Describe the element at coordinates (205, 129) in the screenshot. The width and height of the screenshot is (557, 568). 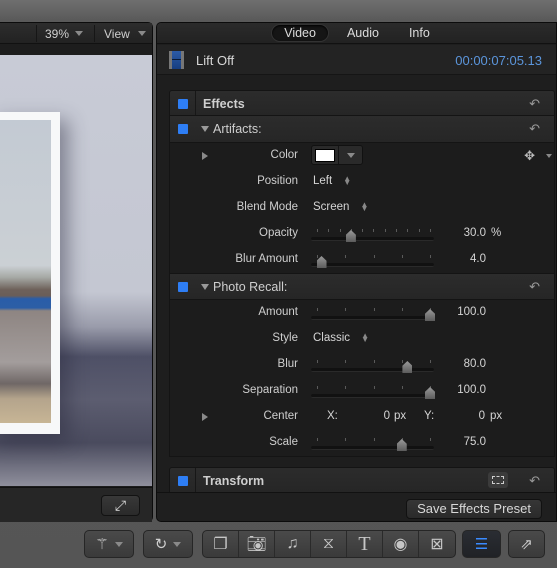
I see `disclosure-down-icon` at that location.